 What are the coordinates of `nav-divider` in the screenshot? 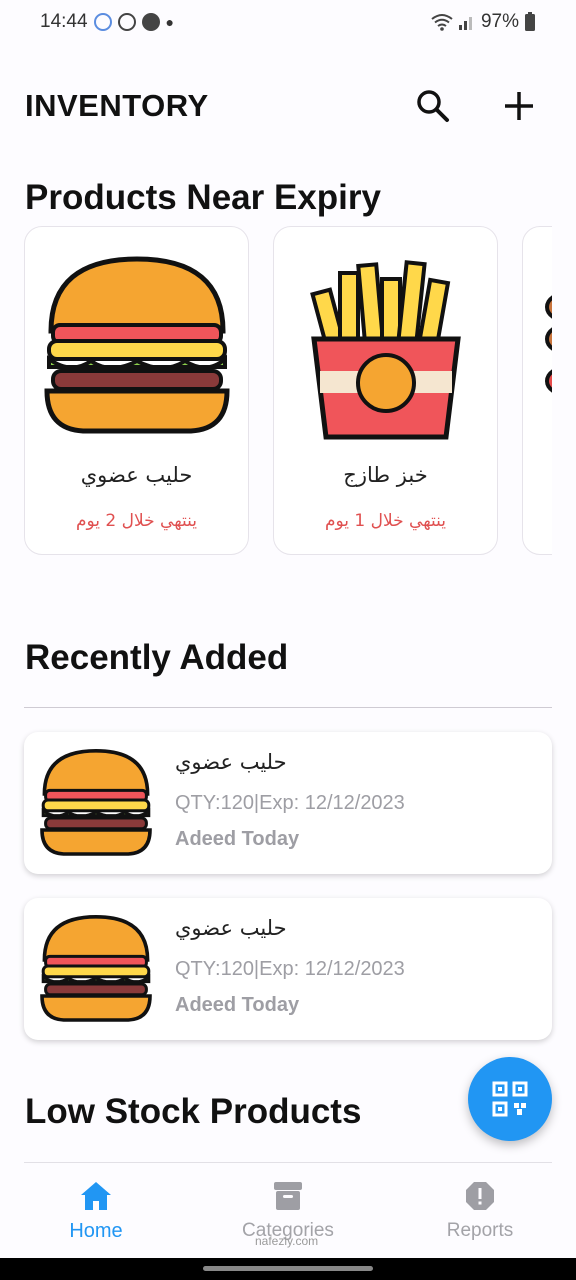 It's located at (288, 1162).